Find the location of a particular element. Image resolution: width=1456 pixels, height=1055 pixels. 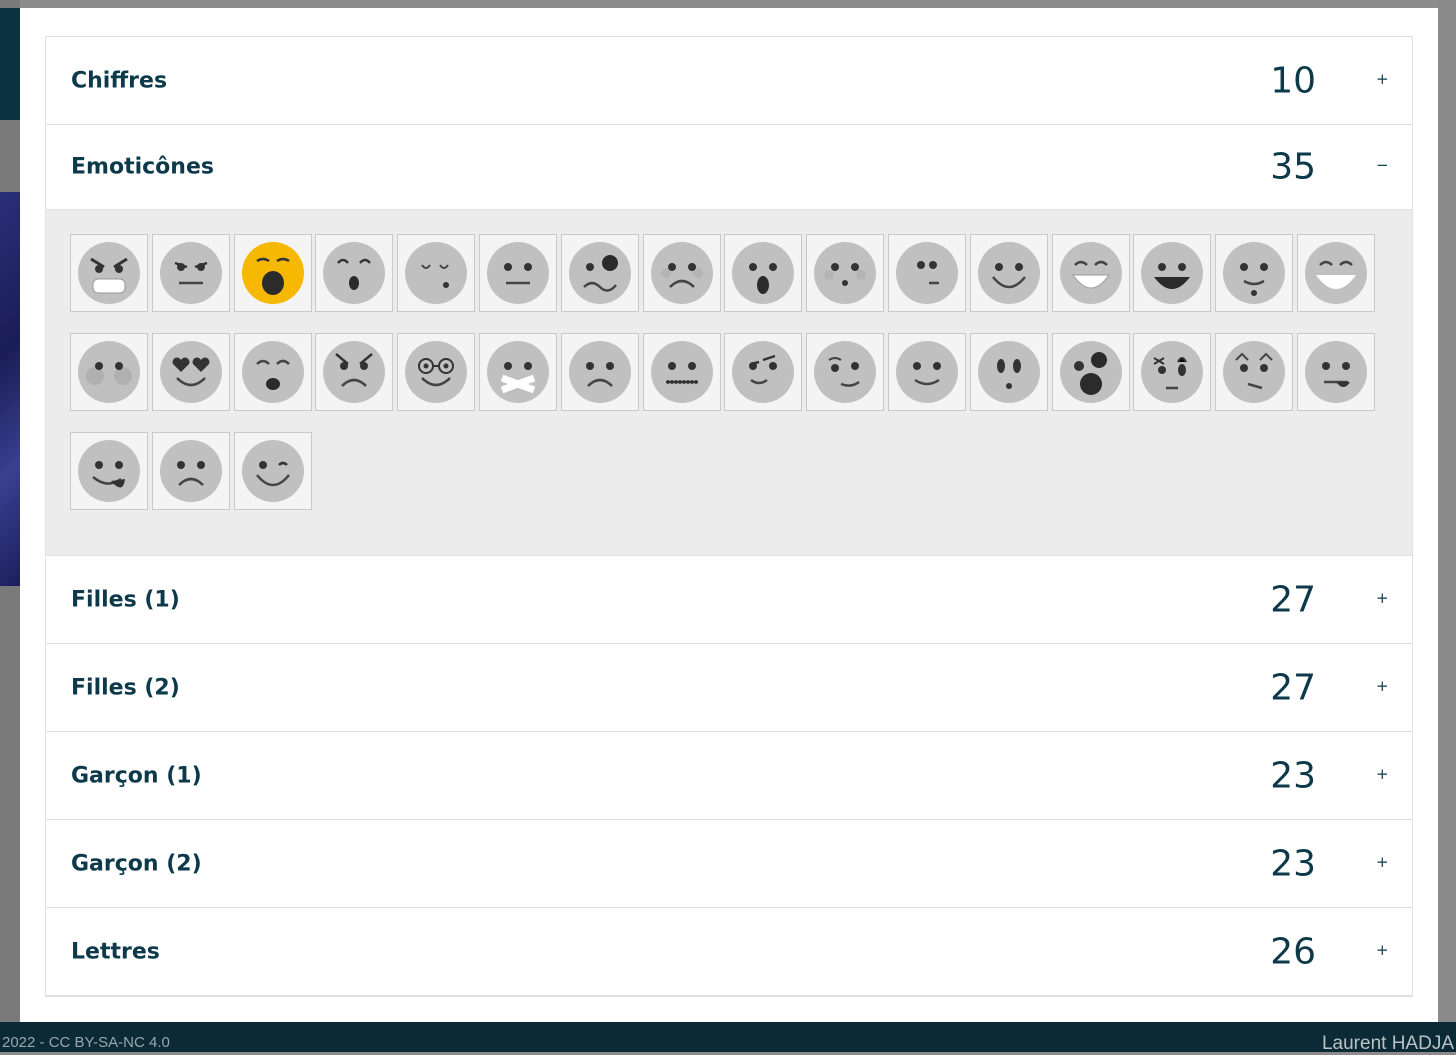

accordion-title: Garçon (2) is located at coordinates (136, 863).